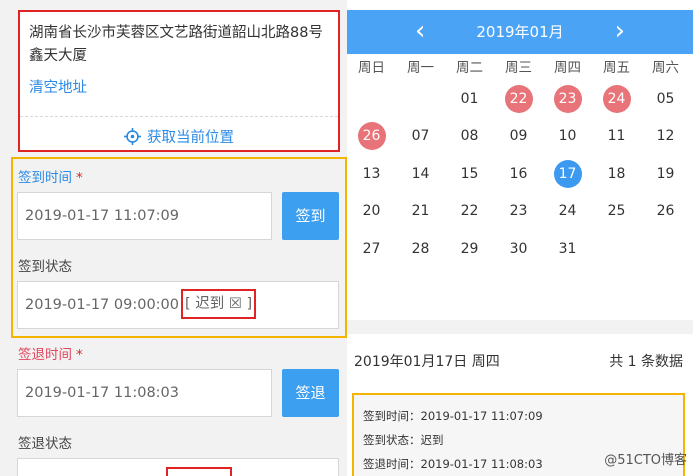  What do you see at coordinates (567, 68) in the screenshot?
I see `weekday-label: 周四` at bounding box center [567, 68].